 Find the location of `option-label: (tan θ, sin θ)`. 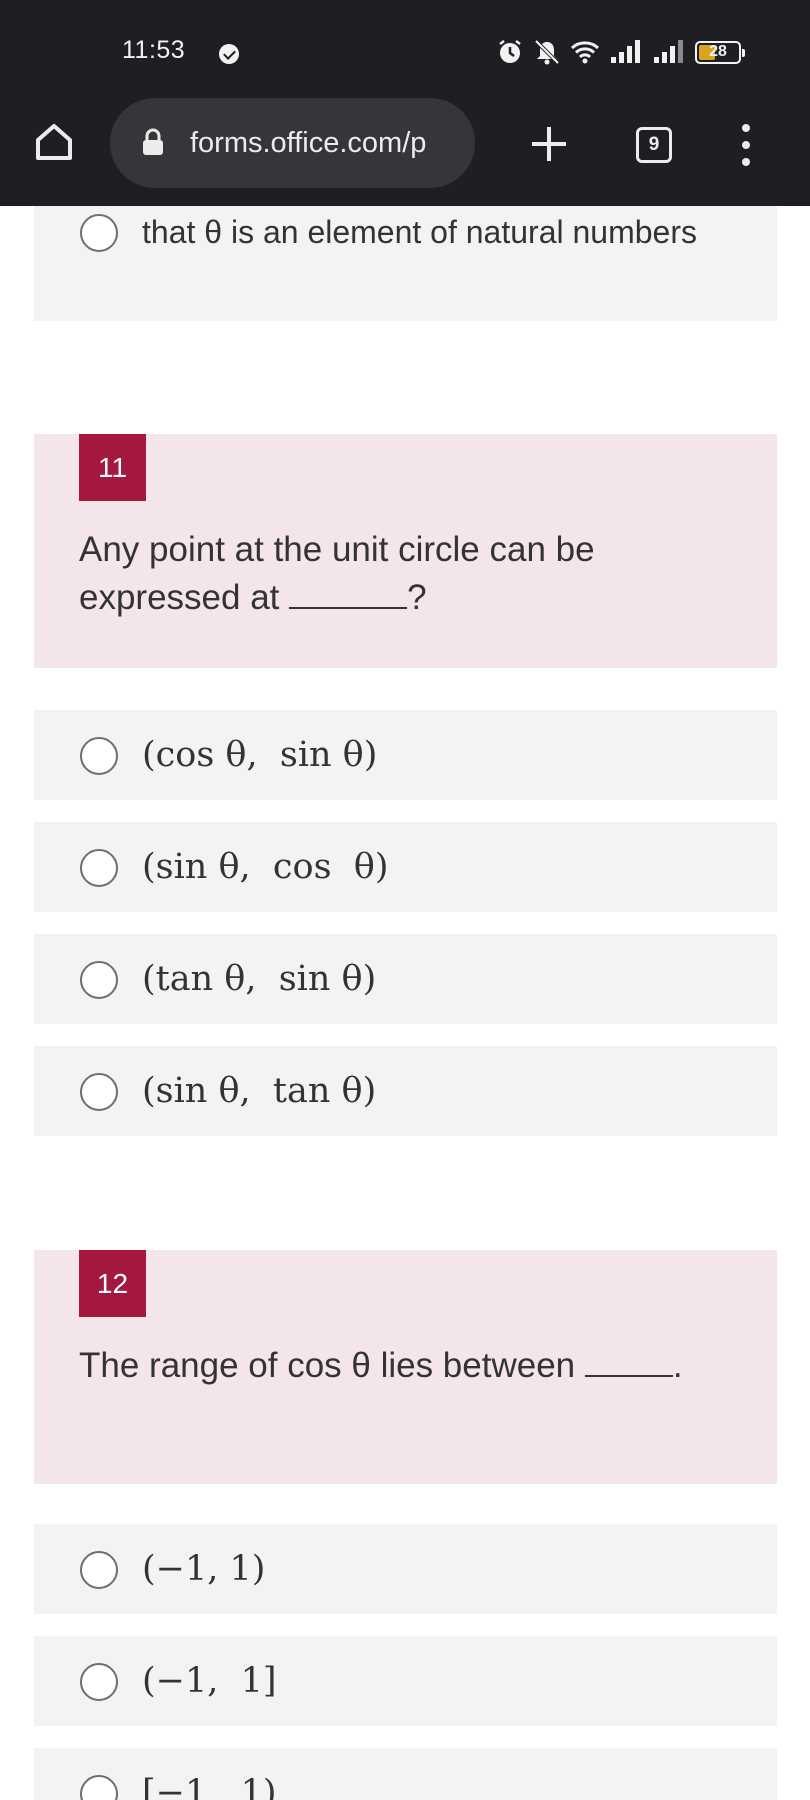

option-label: (tan θ, sin θ) is located at coordinates (259, 979).